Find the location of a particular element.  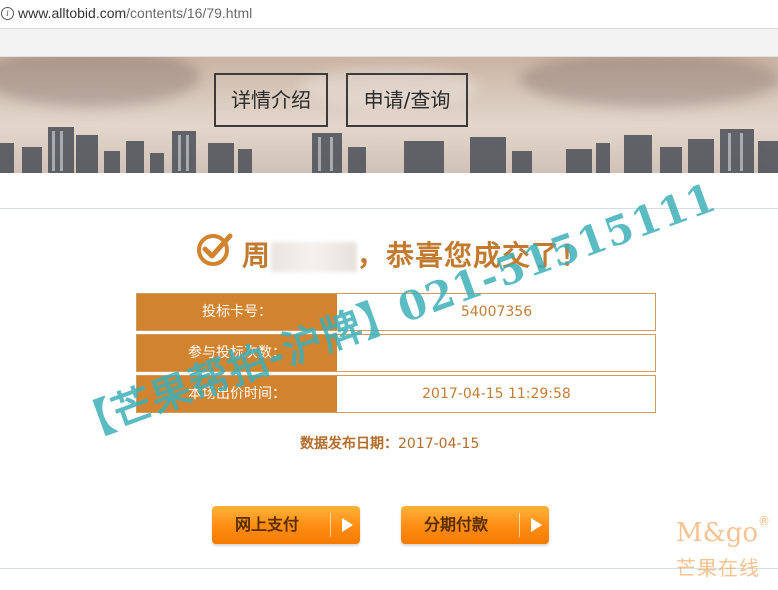

footer-divider is located at coordinates (389, 568).